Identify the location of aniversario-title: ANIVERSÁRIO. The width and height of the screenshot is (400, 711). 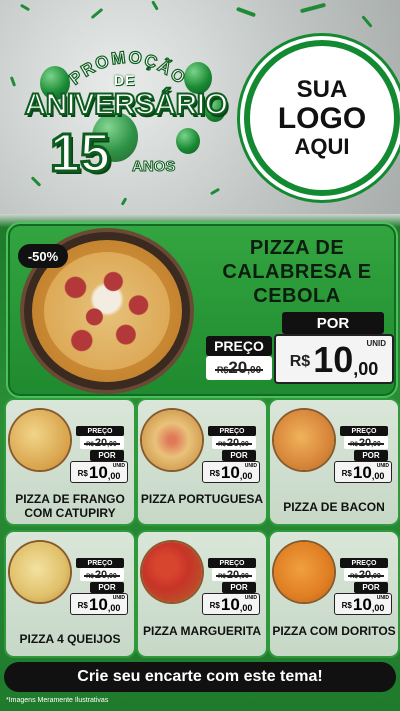
(126, 104).